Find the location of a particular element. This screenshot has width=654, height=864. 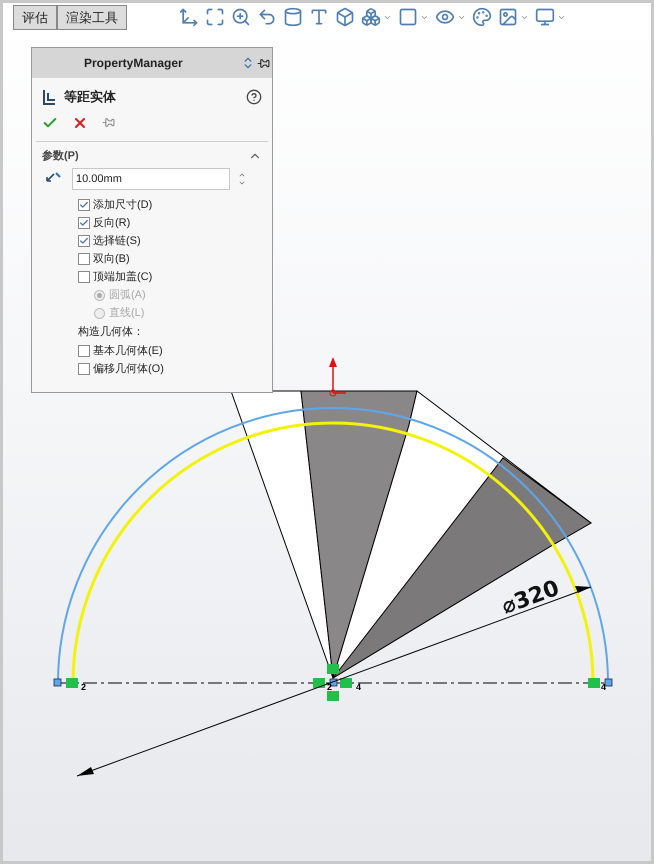

radio-label: 直线(L) is located at coordinates (126, 313).